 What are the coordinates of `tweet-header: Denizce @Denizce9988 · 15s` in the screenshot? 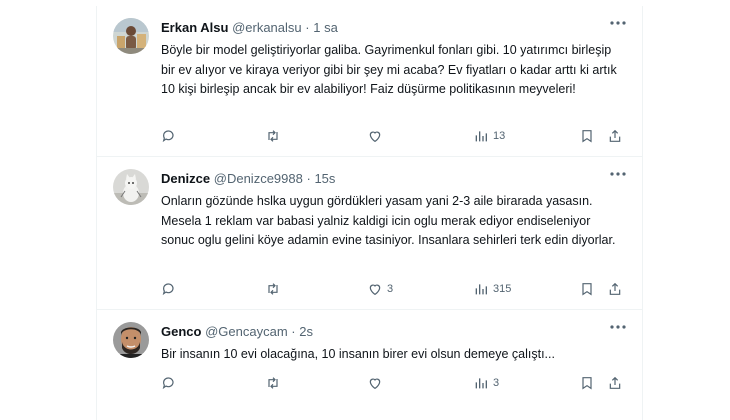 It's located at (248, 178).